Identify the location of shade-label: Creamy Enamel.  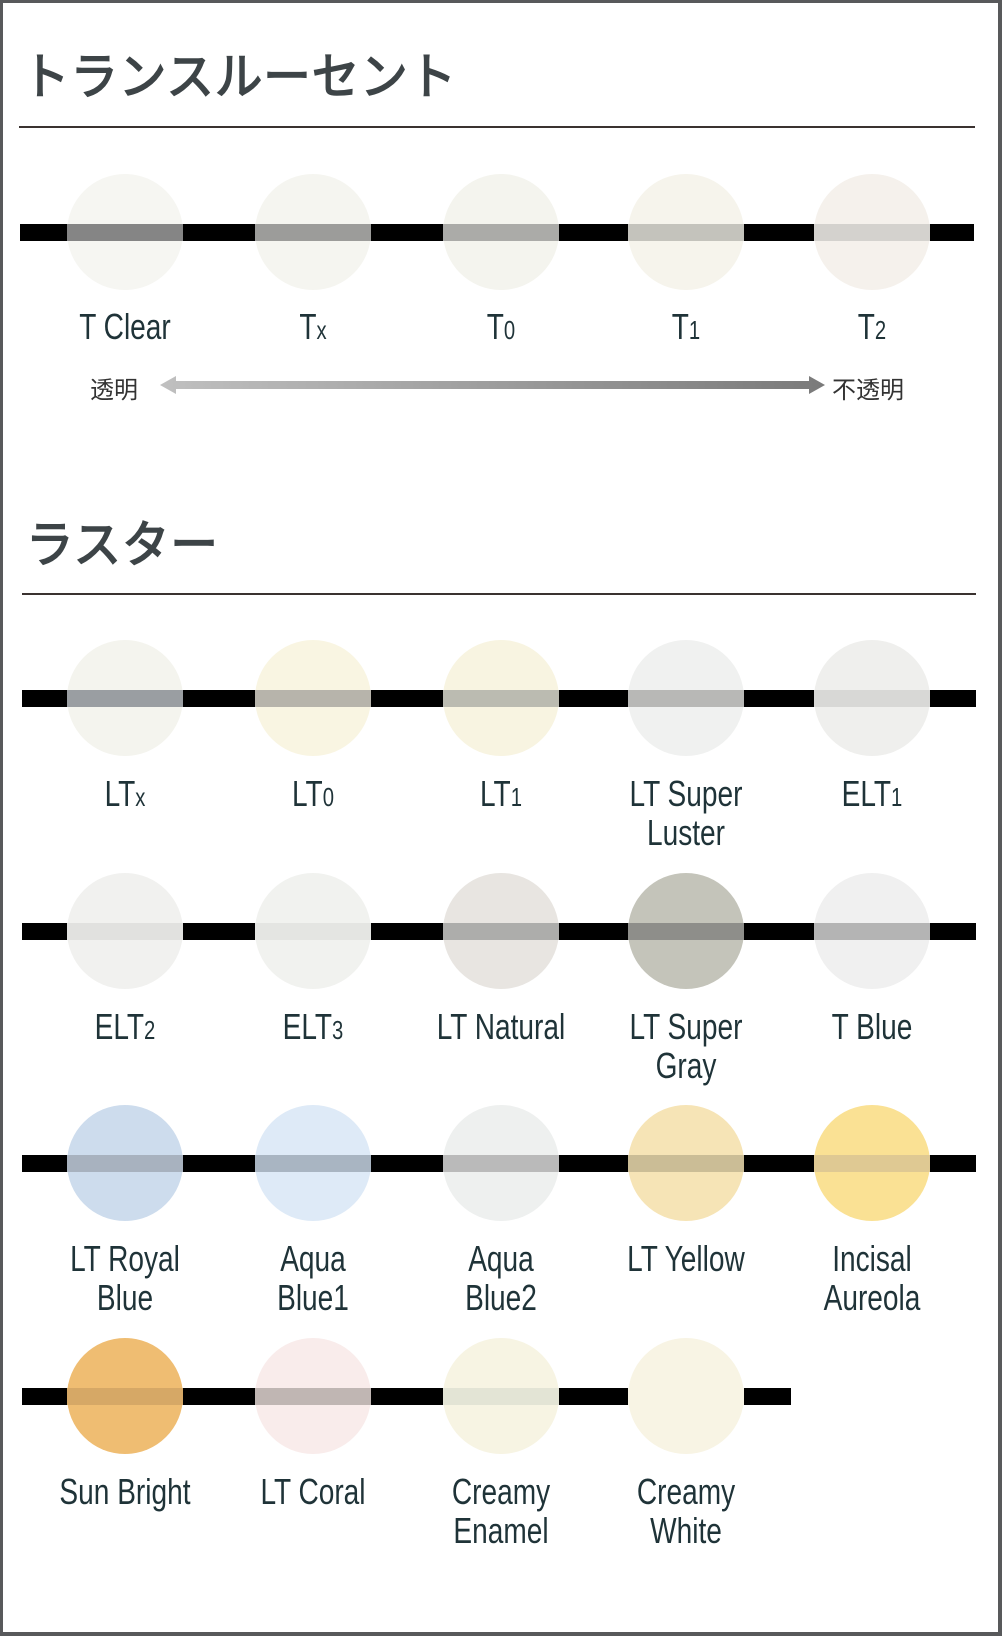
(501, 1511).